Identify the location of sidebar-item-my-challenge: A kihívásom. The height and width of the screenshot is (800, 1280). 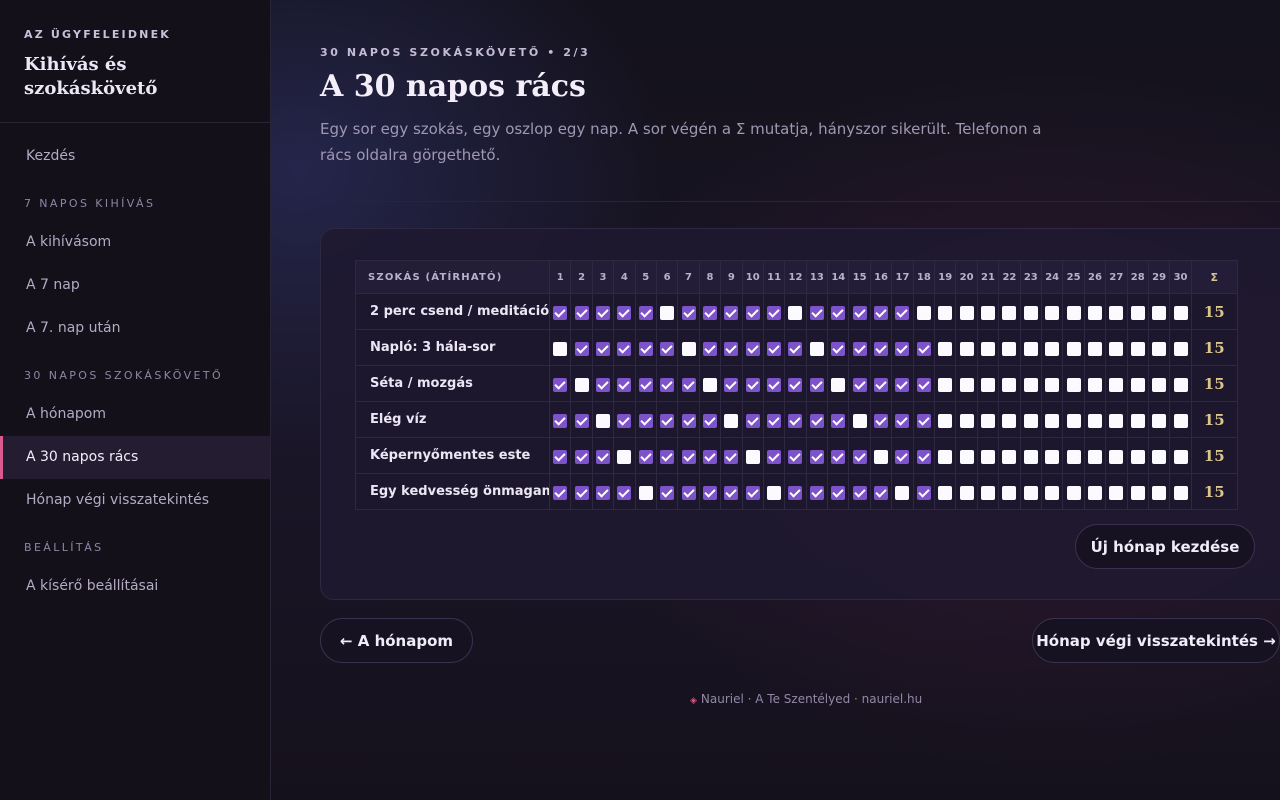
(135, 242).